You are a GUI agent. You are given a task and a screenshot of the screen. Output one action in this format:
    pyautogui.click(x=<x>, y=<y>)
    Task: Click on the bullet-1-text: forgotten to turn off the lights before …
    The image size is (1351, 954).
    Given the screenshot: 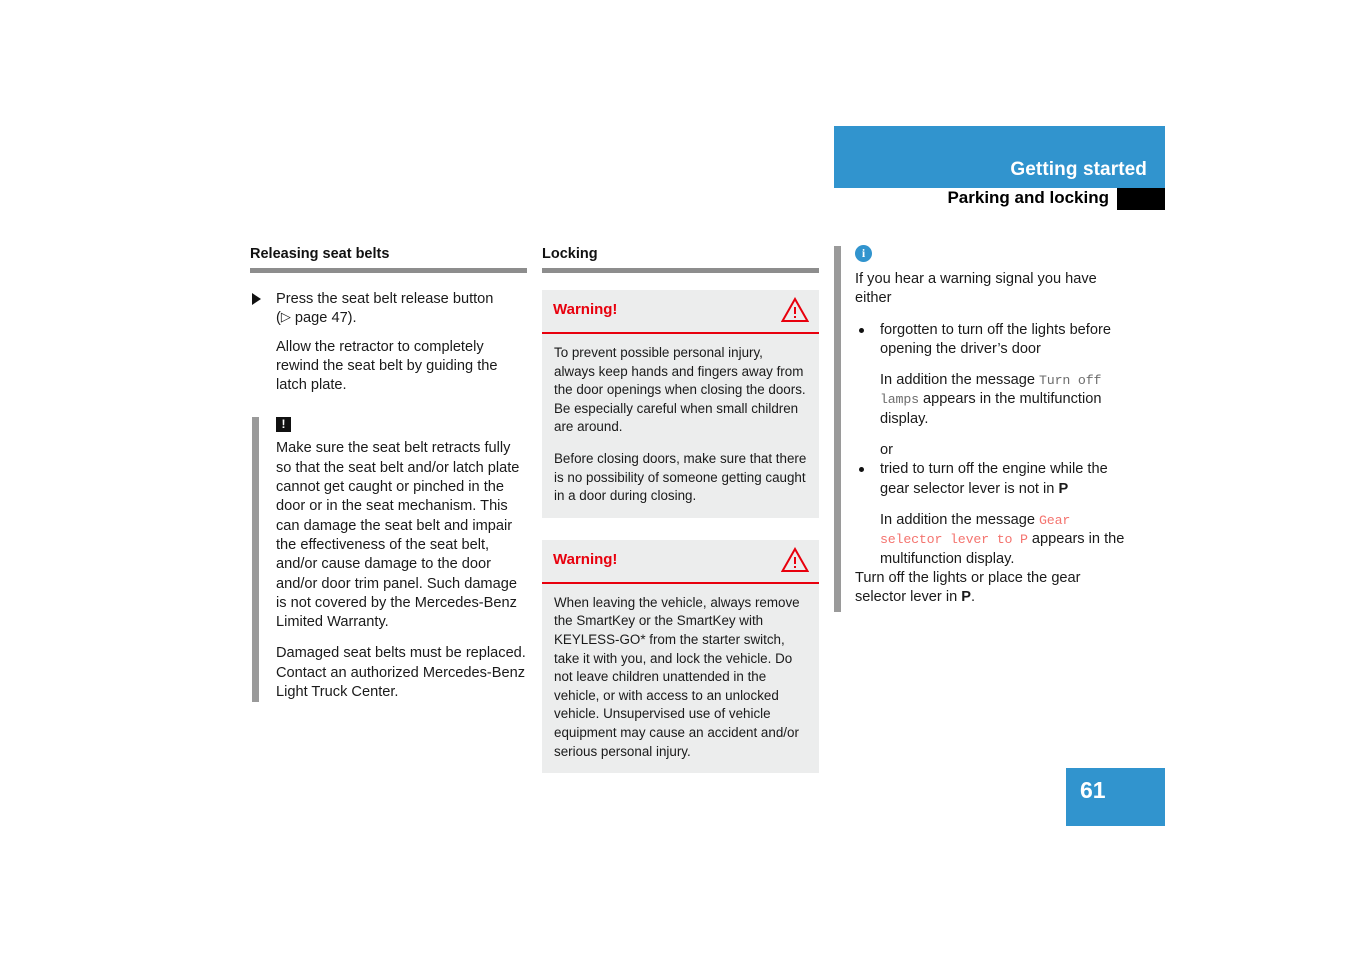 What is the action you would take?
    pyautogui.click(x=995, y=339)
    